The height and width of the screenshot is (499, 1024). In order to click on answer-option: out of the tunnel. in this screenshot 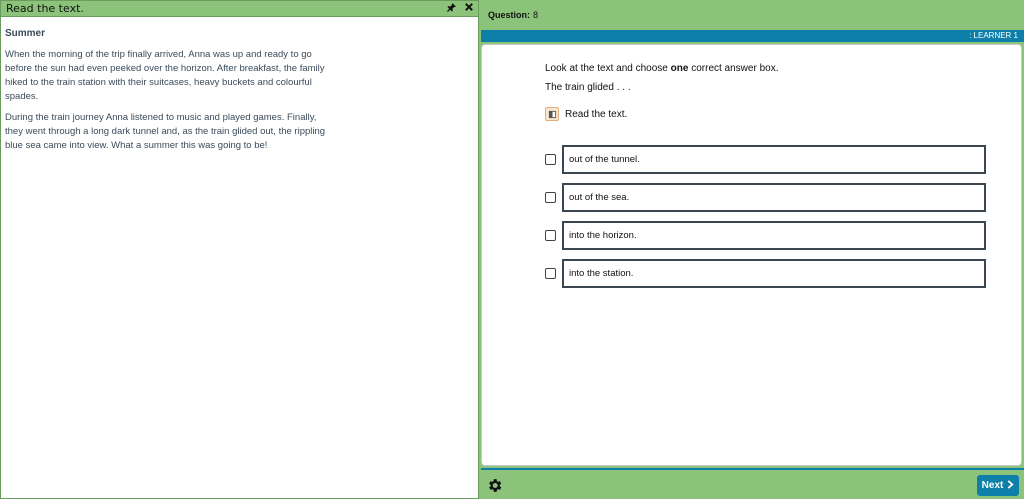, I will do `click(765, 159)`.